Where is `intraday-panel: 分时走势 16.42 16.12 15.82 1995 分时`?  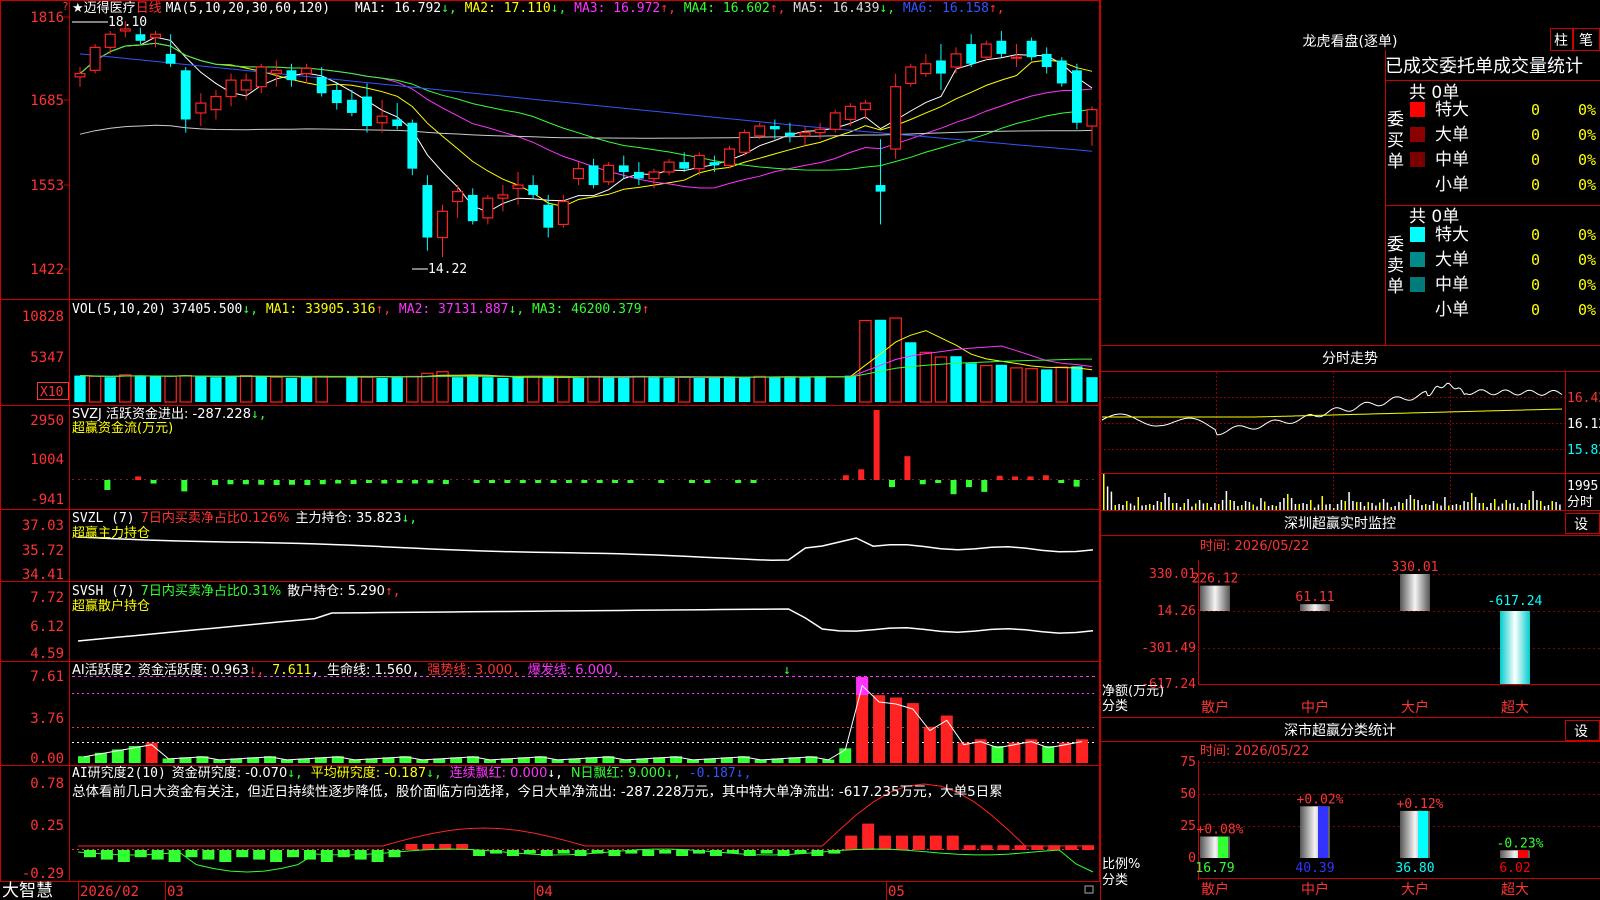 intraday-panel: 分时走势 16.42 16.12 15.82 1995 分时 is located at coordinates (1350, 430).